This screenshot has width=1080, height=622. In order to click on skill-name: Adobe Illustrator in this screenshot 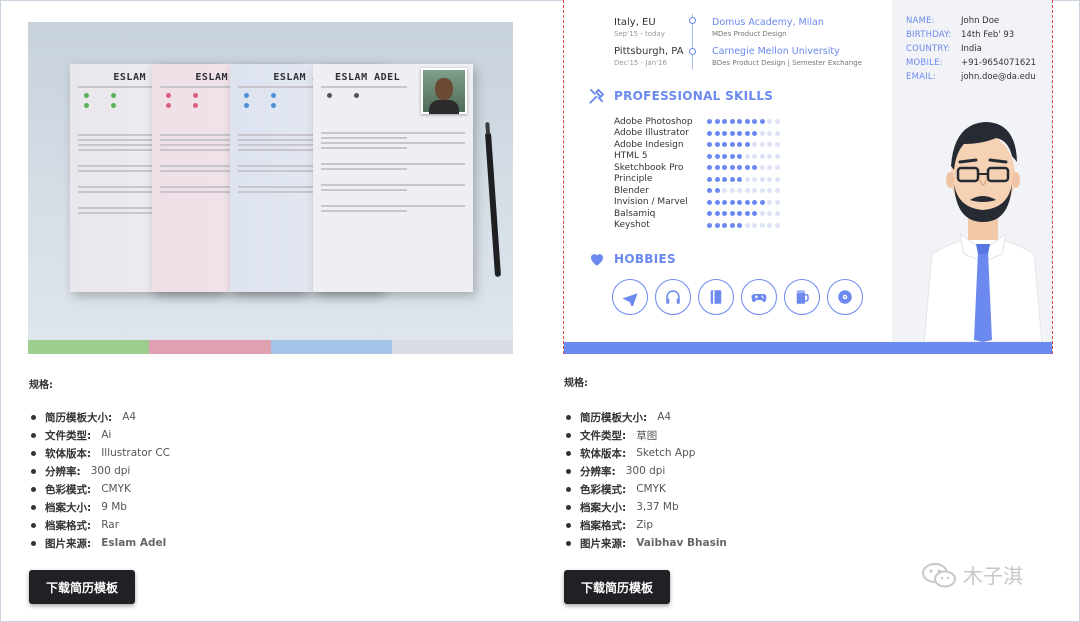, I will do `click(651, 133)`.